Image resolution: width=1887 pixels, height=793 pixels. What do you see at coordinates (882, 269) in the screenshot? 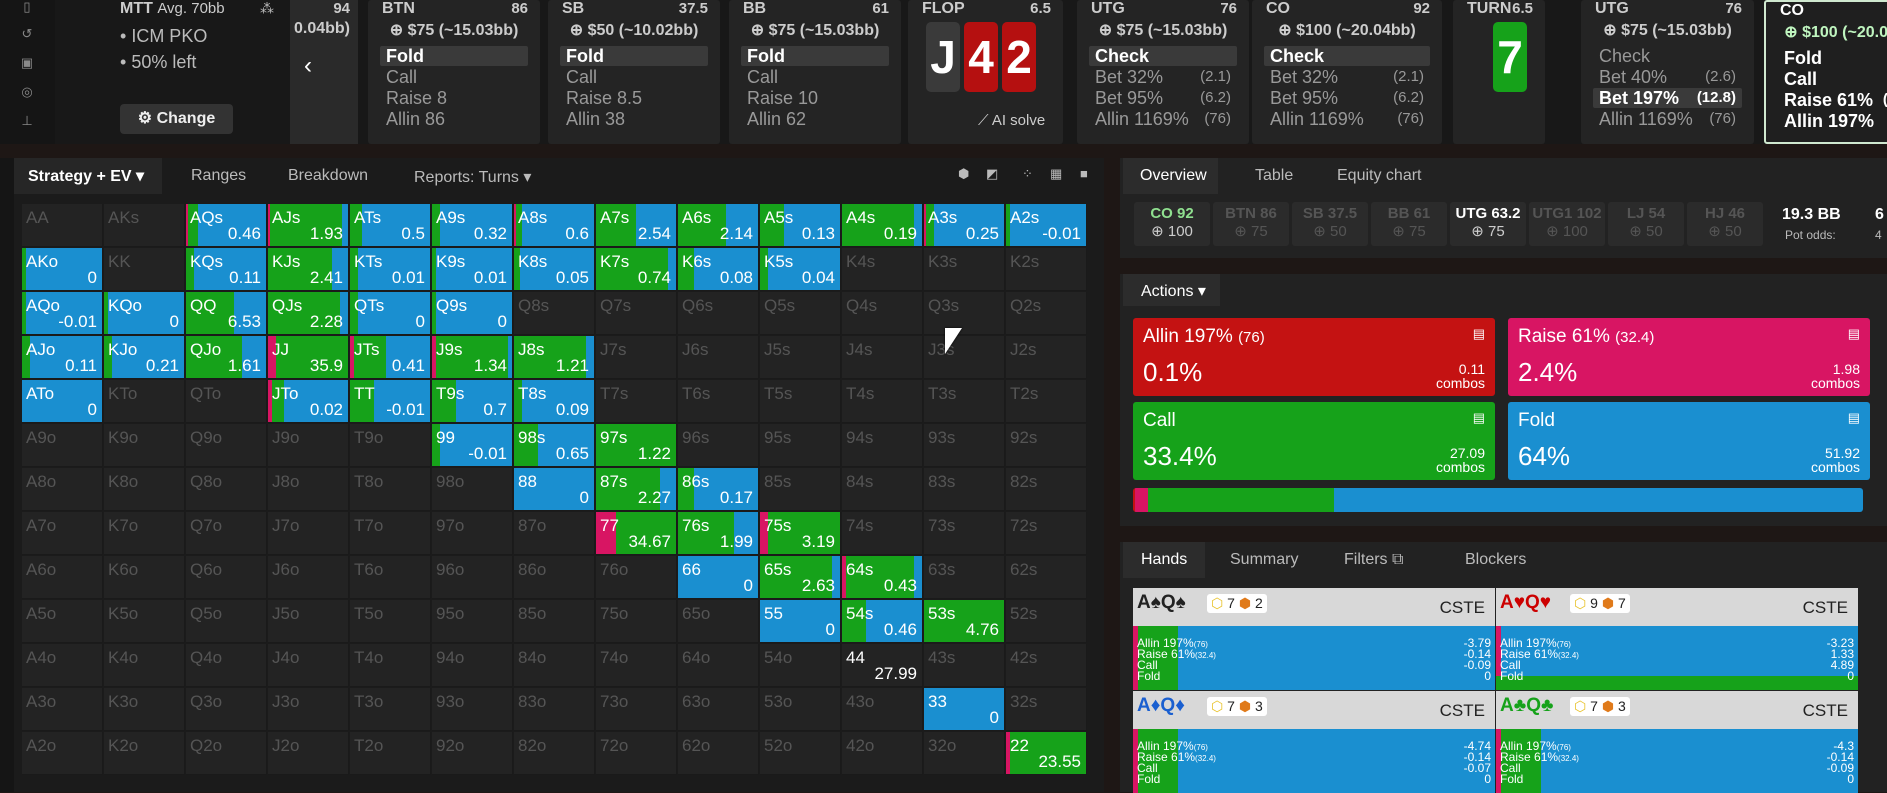
I see `hand-cell: K4s` at bounding box center [882, 269].